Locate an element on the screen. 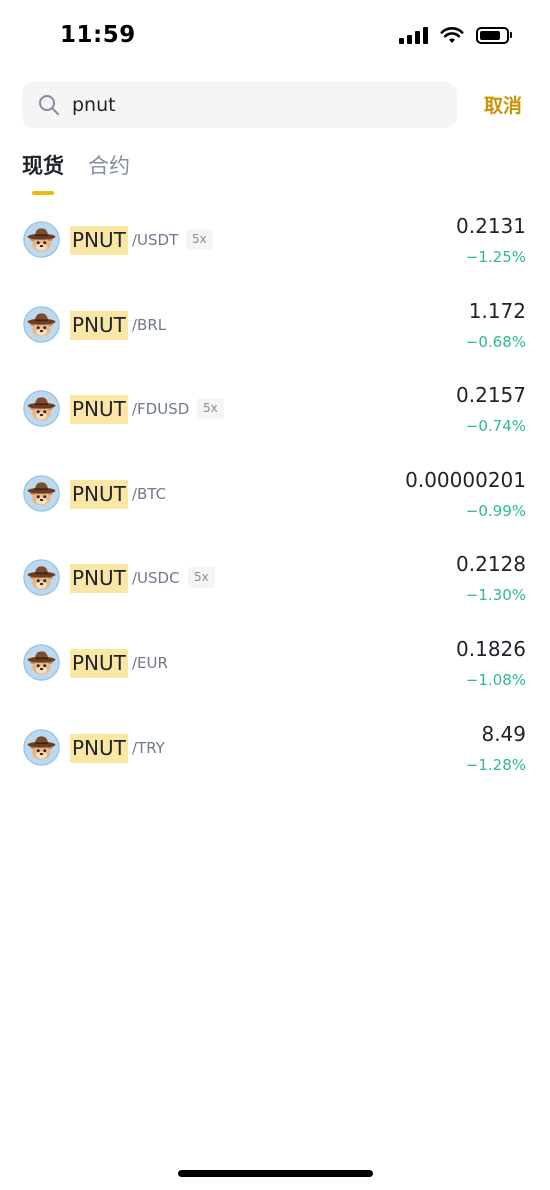 The height and width of the screenshot is (1190, 550). last-price: 0.2157 is located at coordinates (491, 395).